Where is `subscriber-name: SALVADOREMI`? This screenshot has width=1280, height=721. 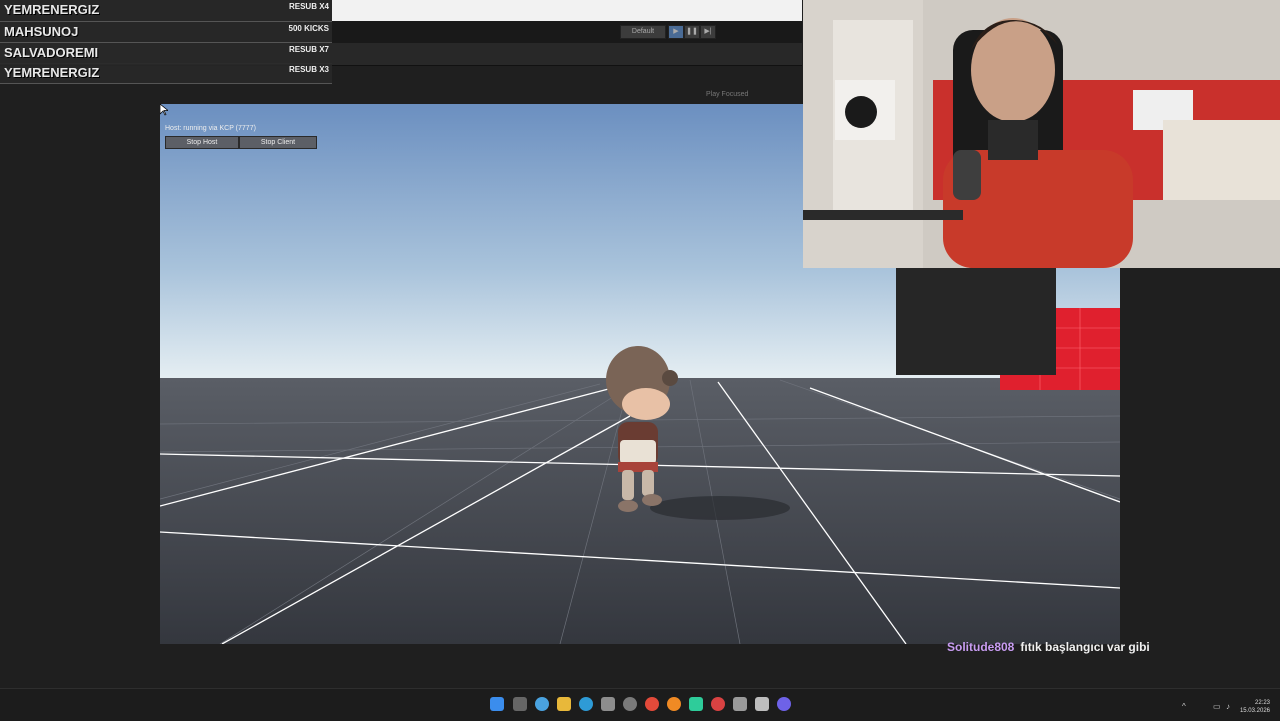 subscriber-name: SALVADOREMI is located at coordinates (51, 52).